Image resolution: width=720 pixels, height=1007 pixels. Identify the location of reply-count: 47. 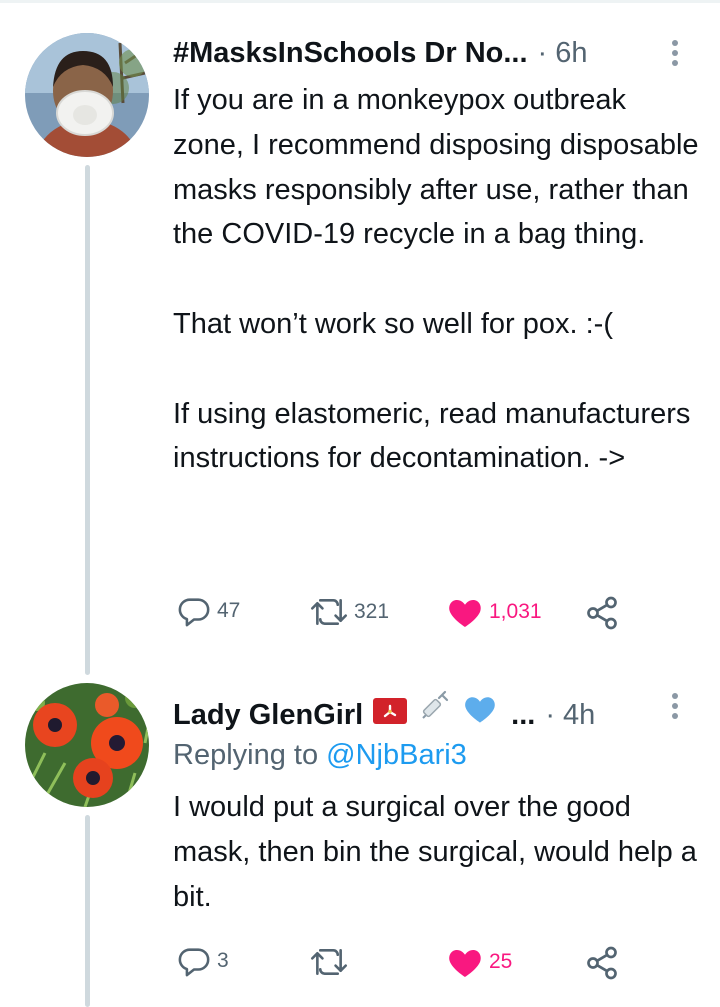
(229, 610).